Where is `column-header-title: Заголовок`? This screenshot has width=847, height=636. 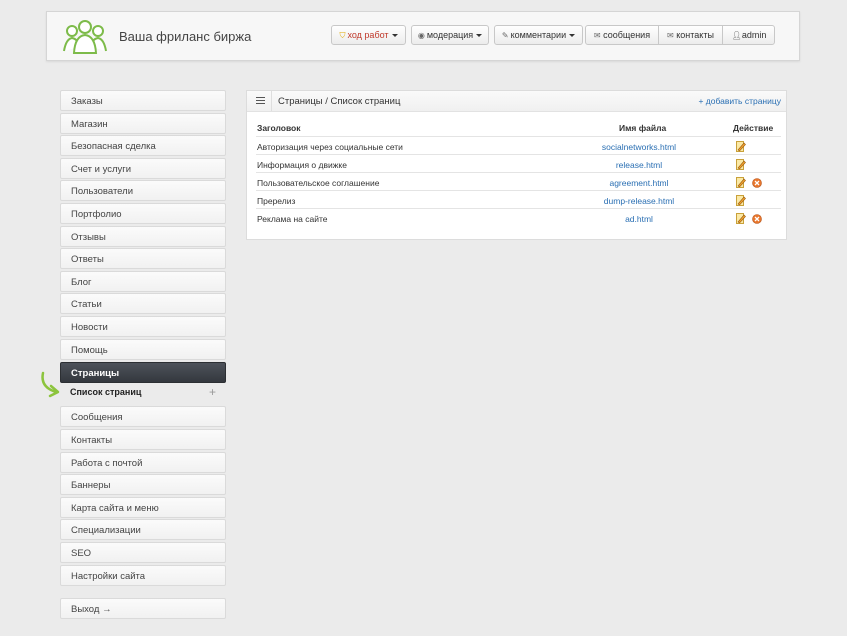
column-header-title: Заголовок is located at coordinates (279, 128).